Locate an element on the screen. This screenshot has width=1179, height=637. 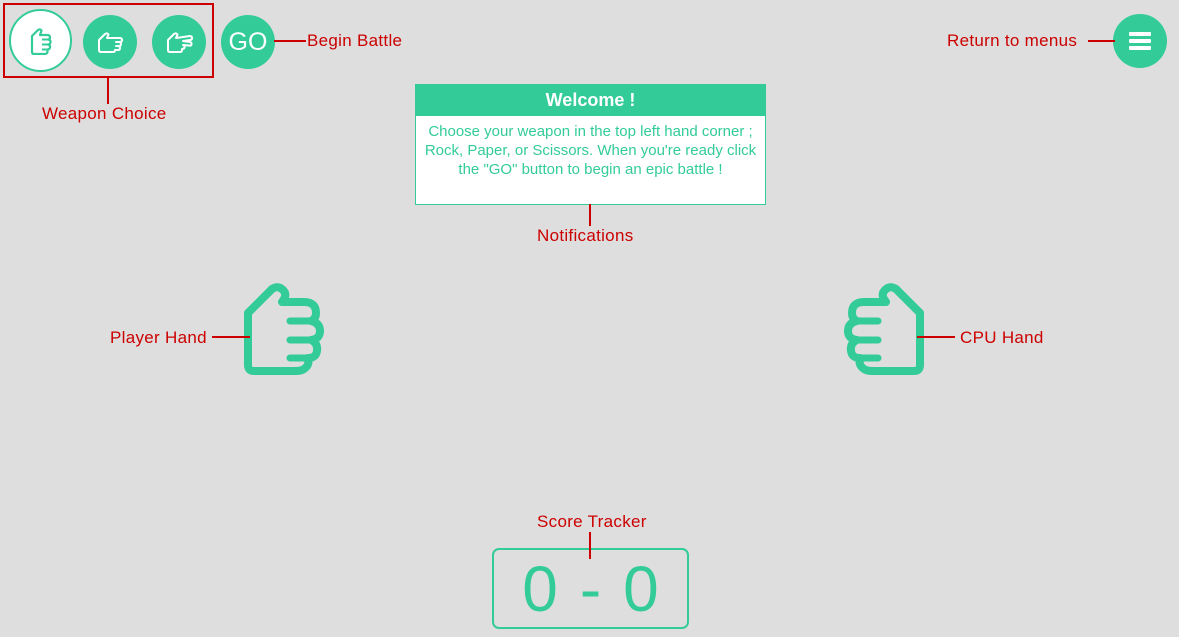
go-button-label: GO is located at coordinates (248, 41).